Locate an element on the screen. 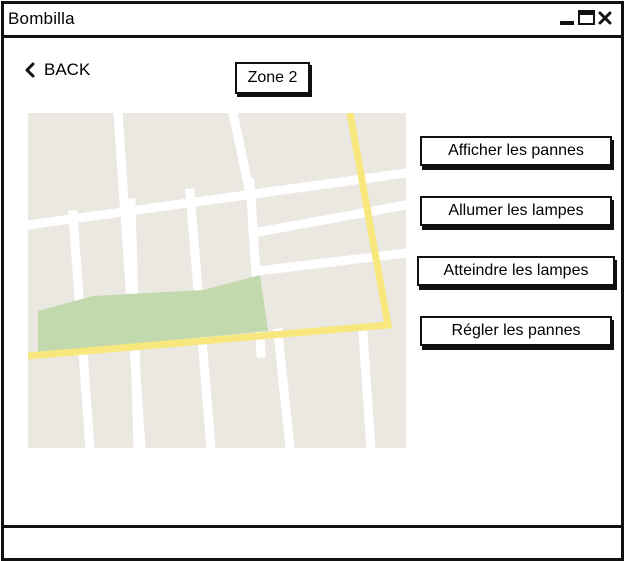 Image resolution: width=628 pixels, height=561 pixels. window-title: Bombilla is located at coordinates (41, 18).